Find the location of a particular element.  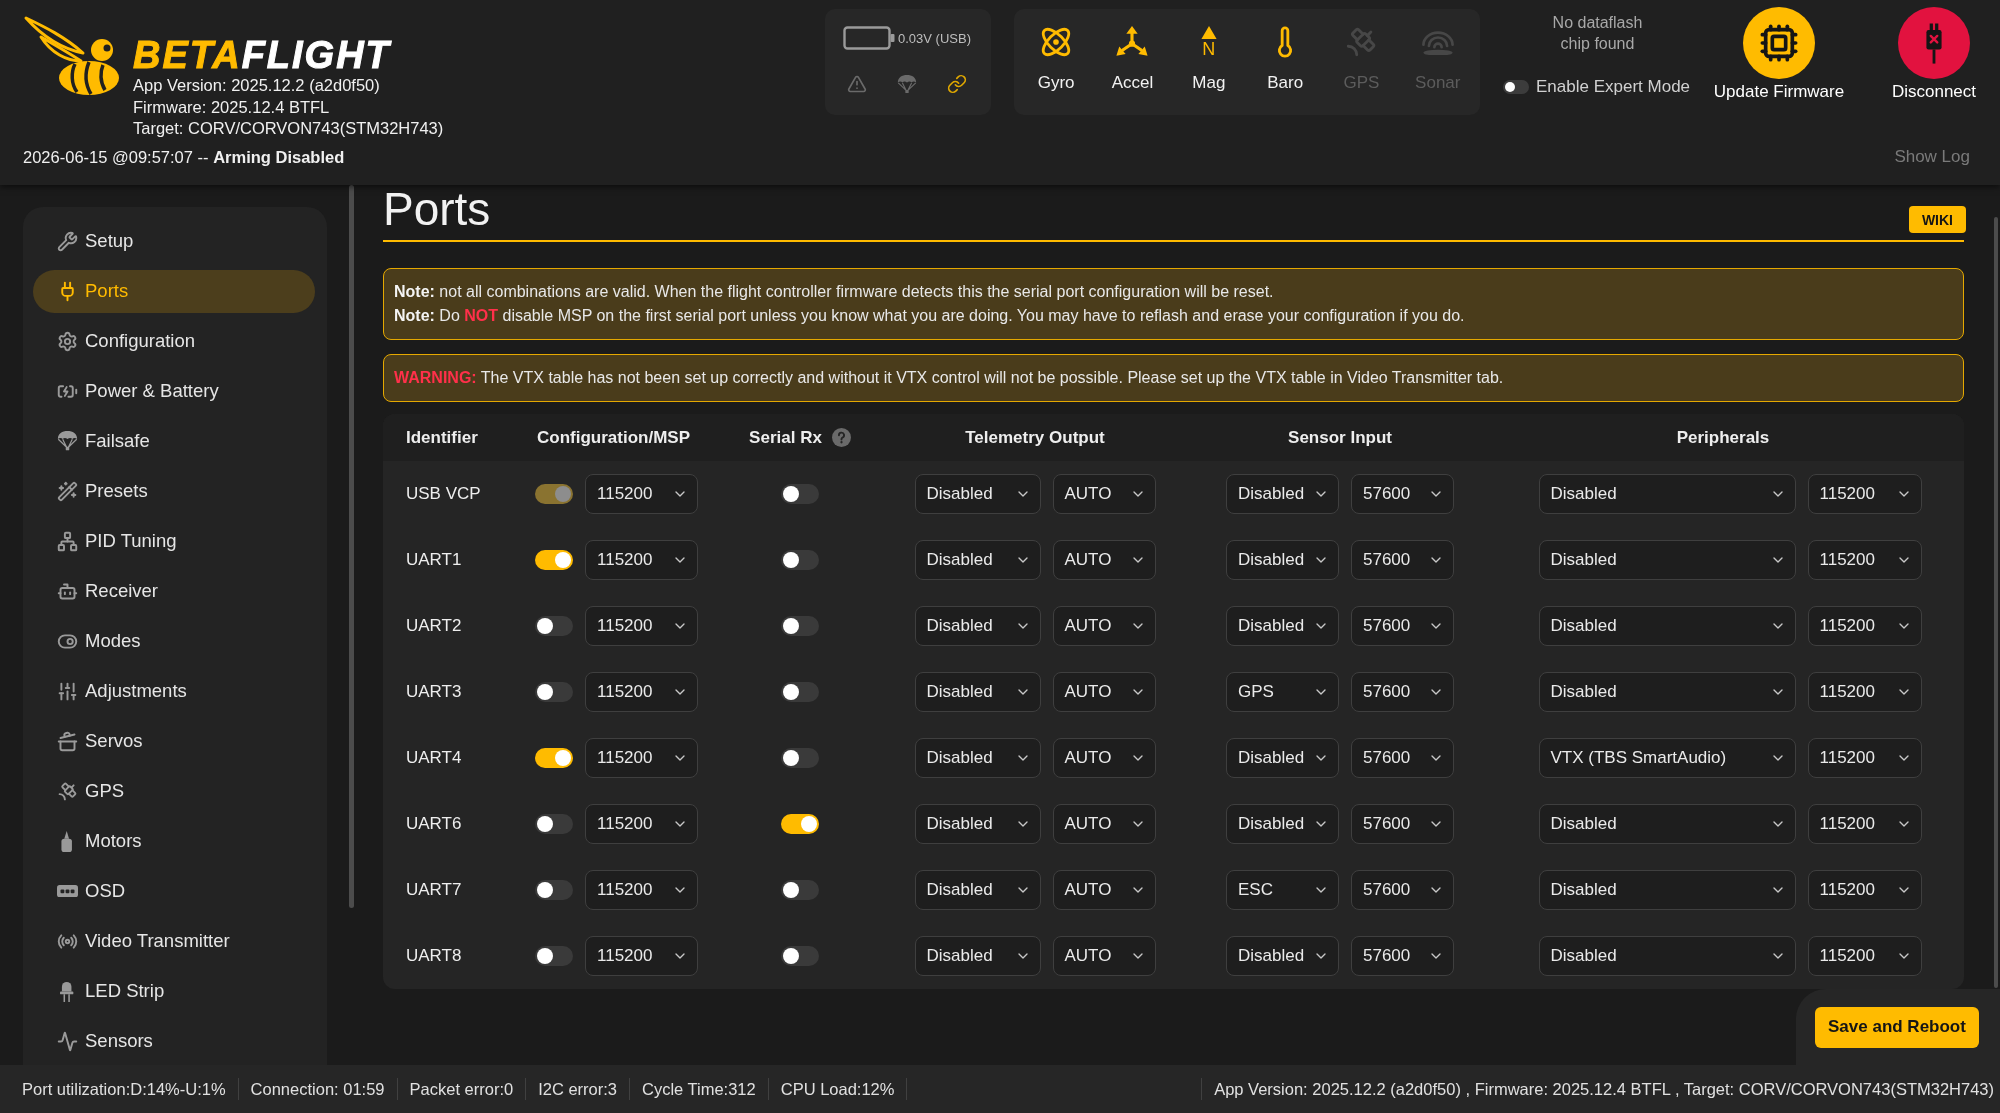

sidebar-item: GPS is located at coordinates (174, 791).